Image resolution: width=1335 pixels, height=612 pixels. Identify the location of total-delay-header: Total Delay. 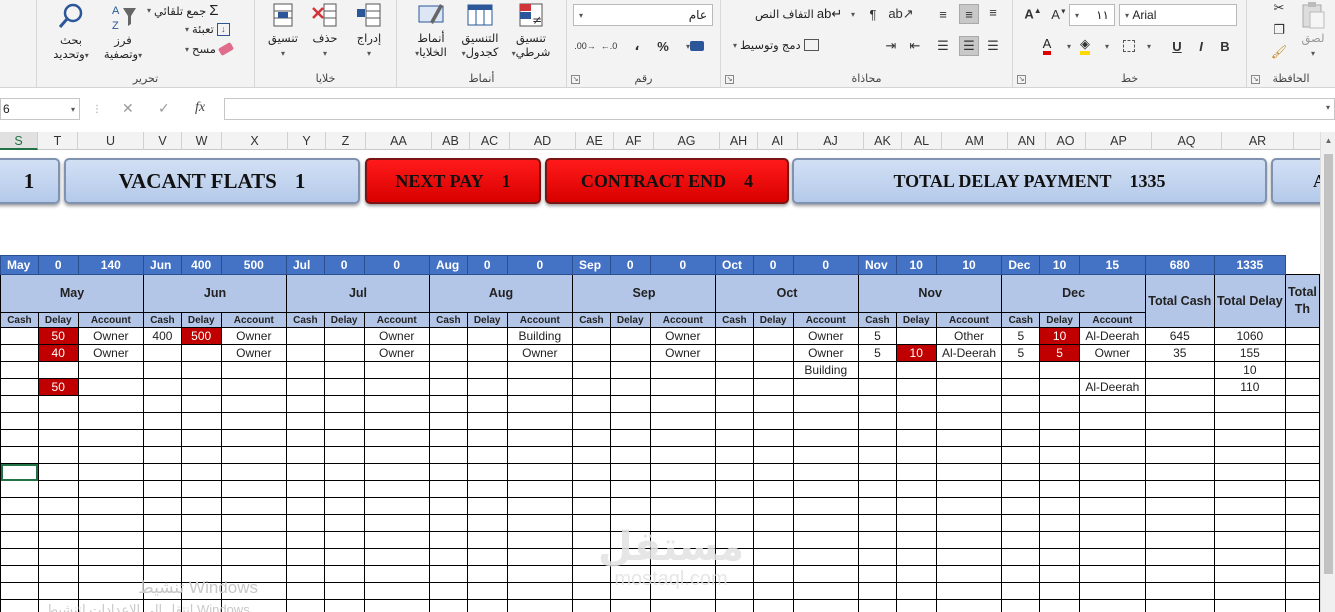
(1249, 301).